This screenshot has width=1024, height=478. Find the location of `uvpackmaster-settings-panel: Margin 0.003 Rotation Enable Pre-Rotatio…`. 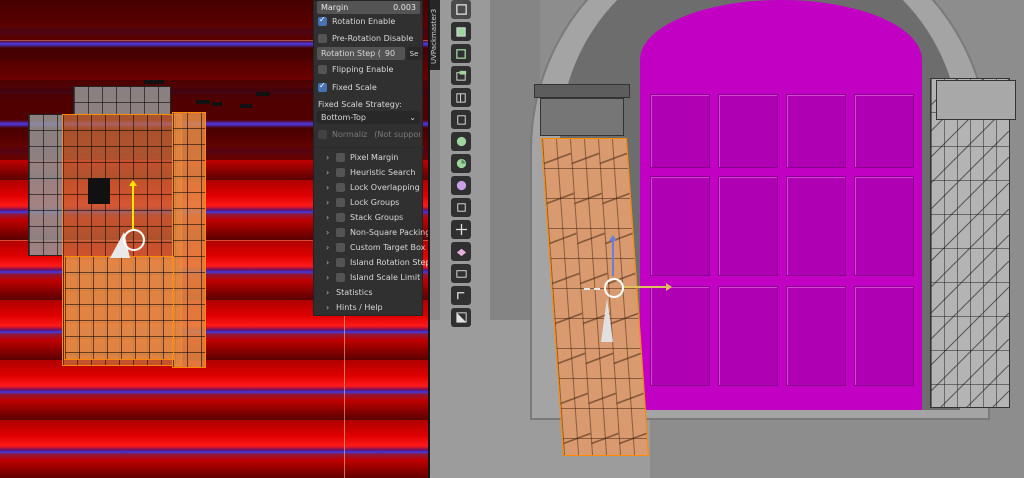

uvpackmaster-settings-panel: Margin 0.003 Rotation Enable Pre-Rotatio… is located at coordinates (372, 158).